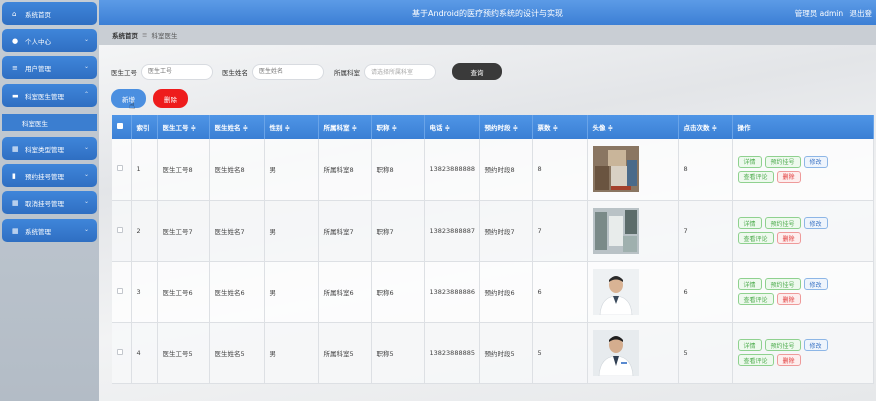 This screenshot has height=401, width=876. I want to click on cell-tickets: 7, so click(560, 231).